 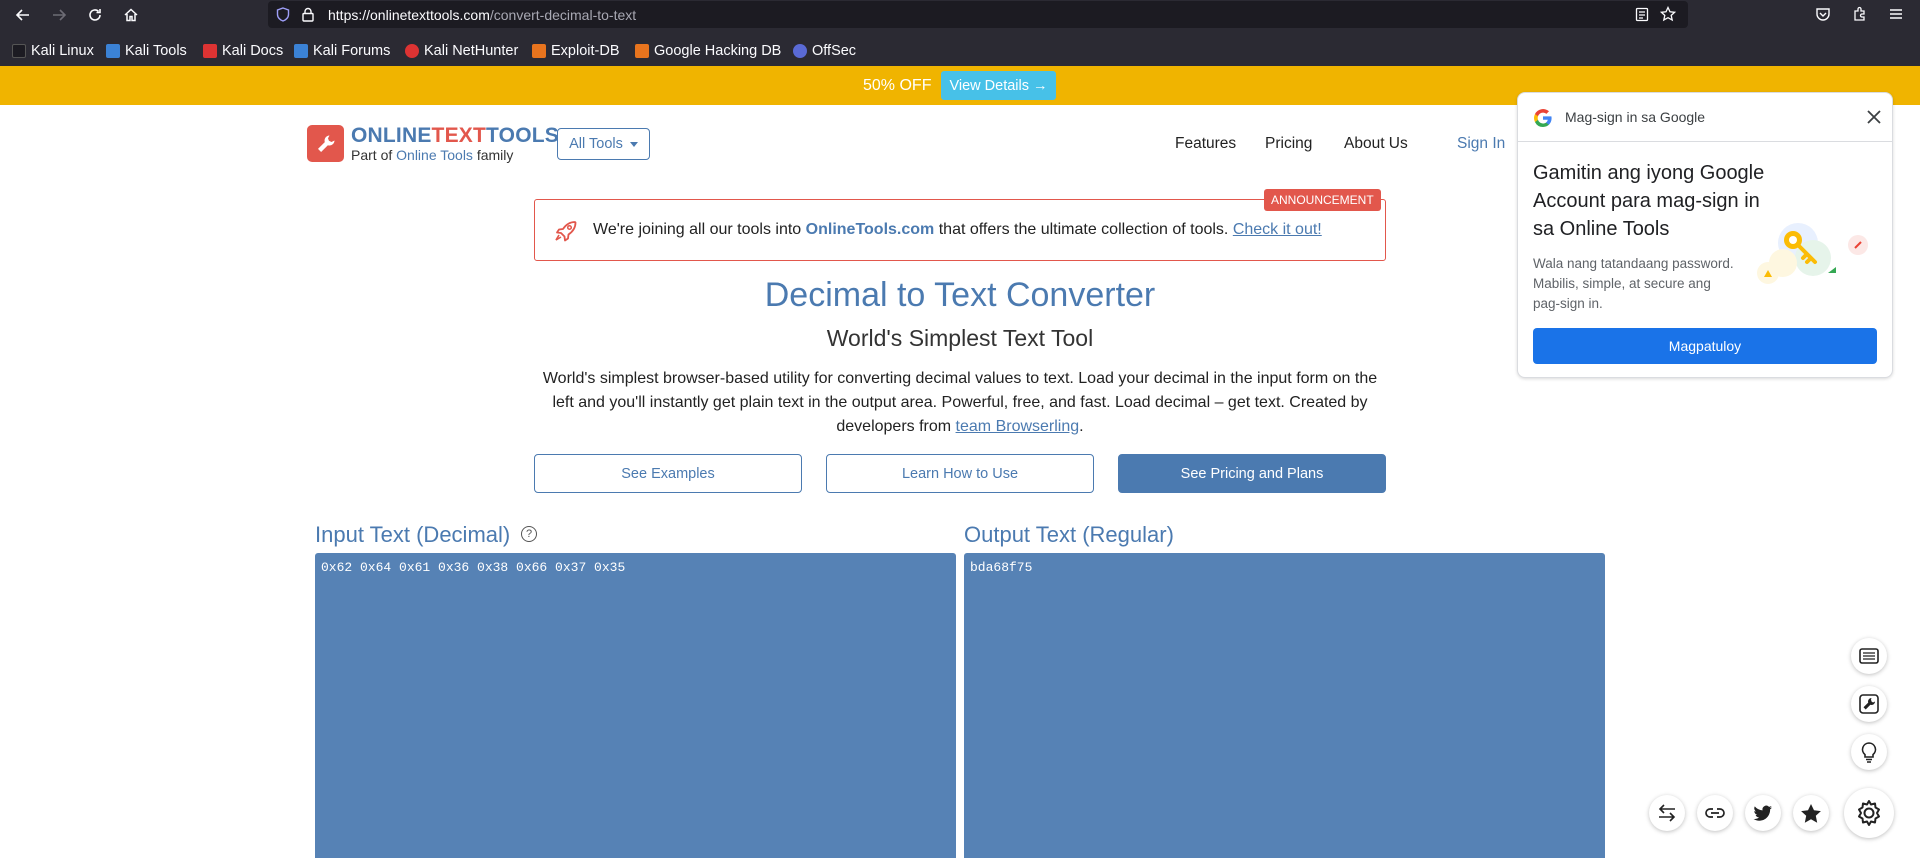 What do you see at coordinates (113, 51) in the screenshot?
I see `kali-tools-icon` at bounding box center [113, 51].